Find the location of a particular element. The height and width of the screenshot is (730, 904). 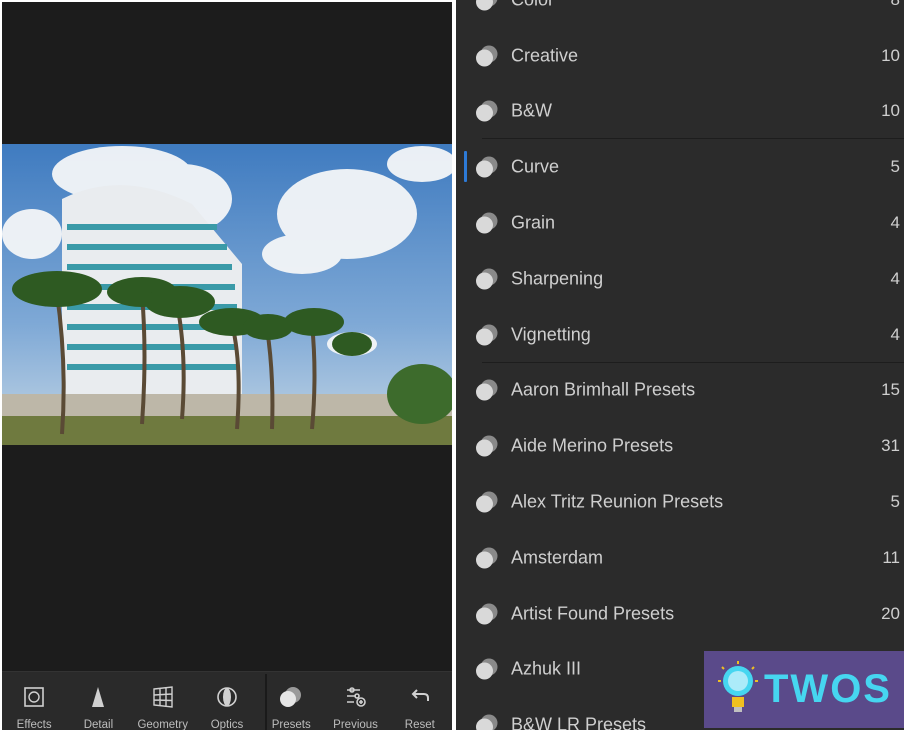

reset-label: Reset is located at coordinates (419, 724).